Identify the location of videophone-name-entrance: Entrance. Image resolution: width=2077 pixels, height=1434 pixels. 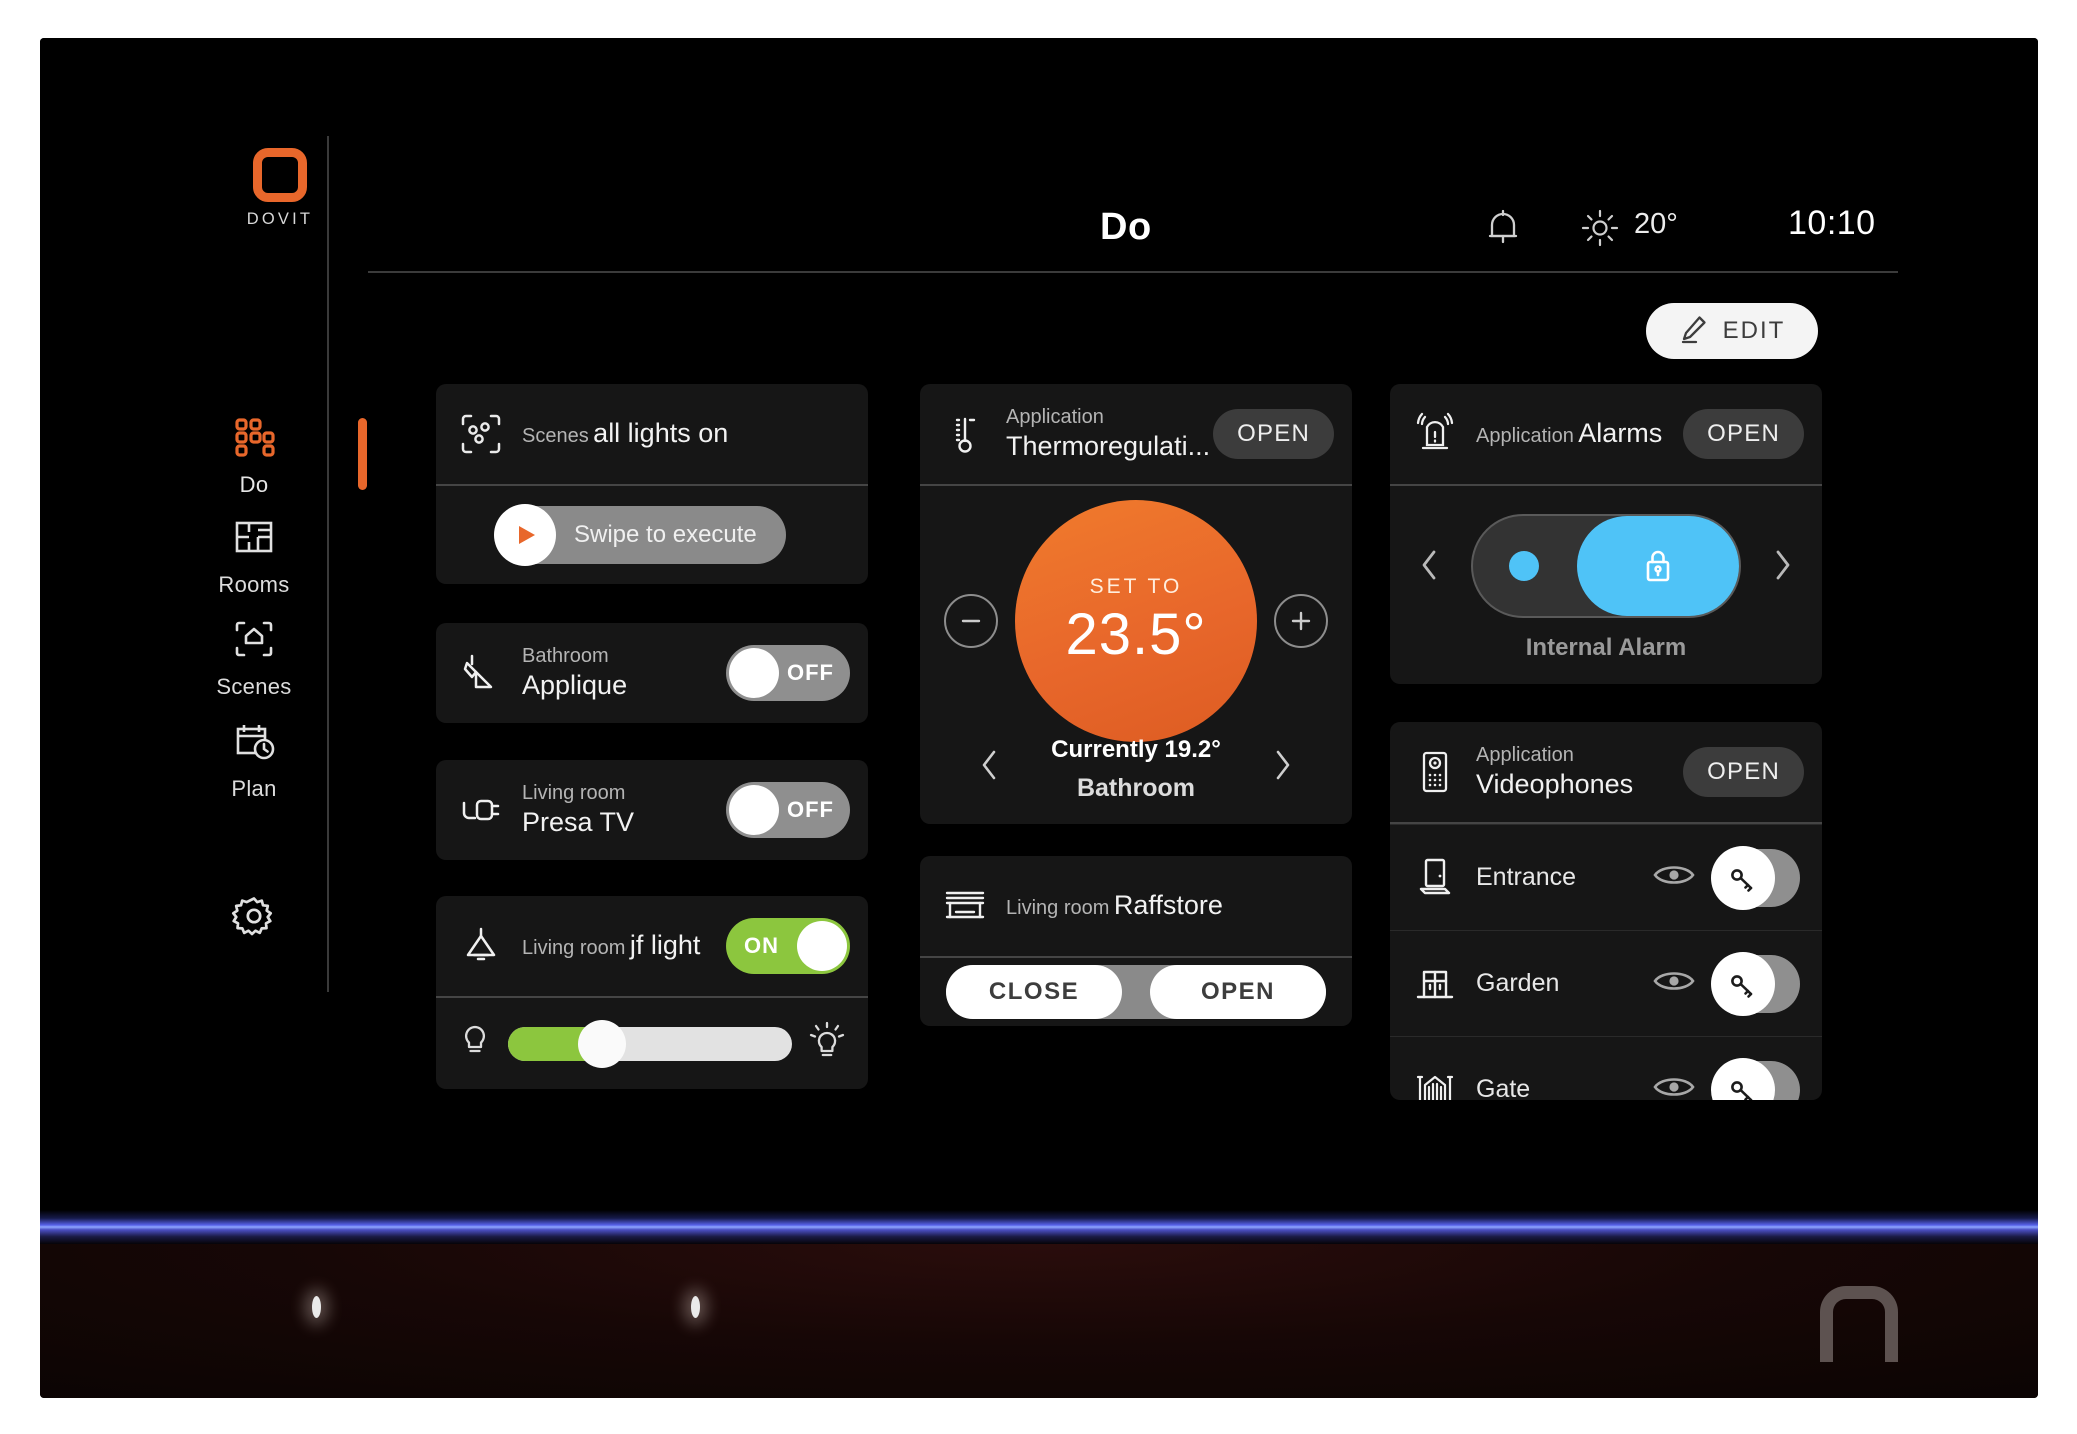
(1526, 877).